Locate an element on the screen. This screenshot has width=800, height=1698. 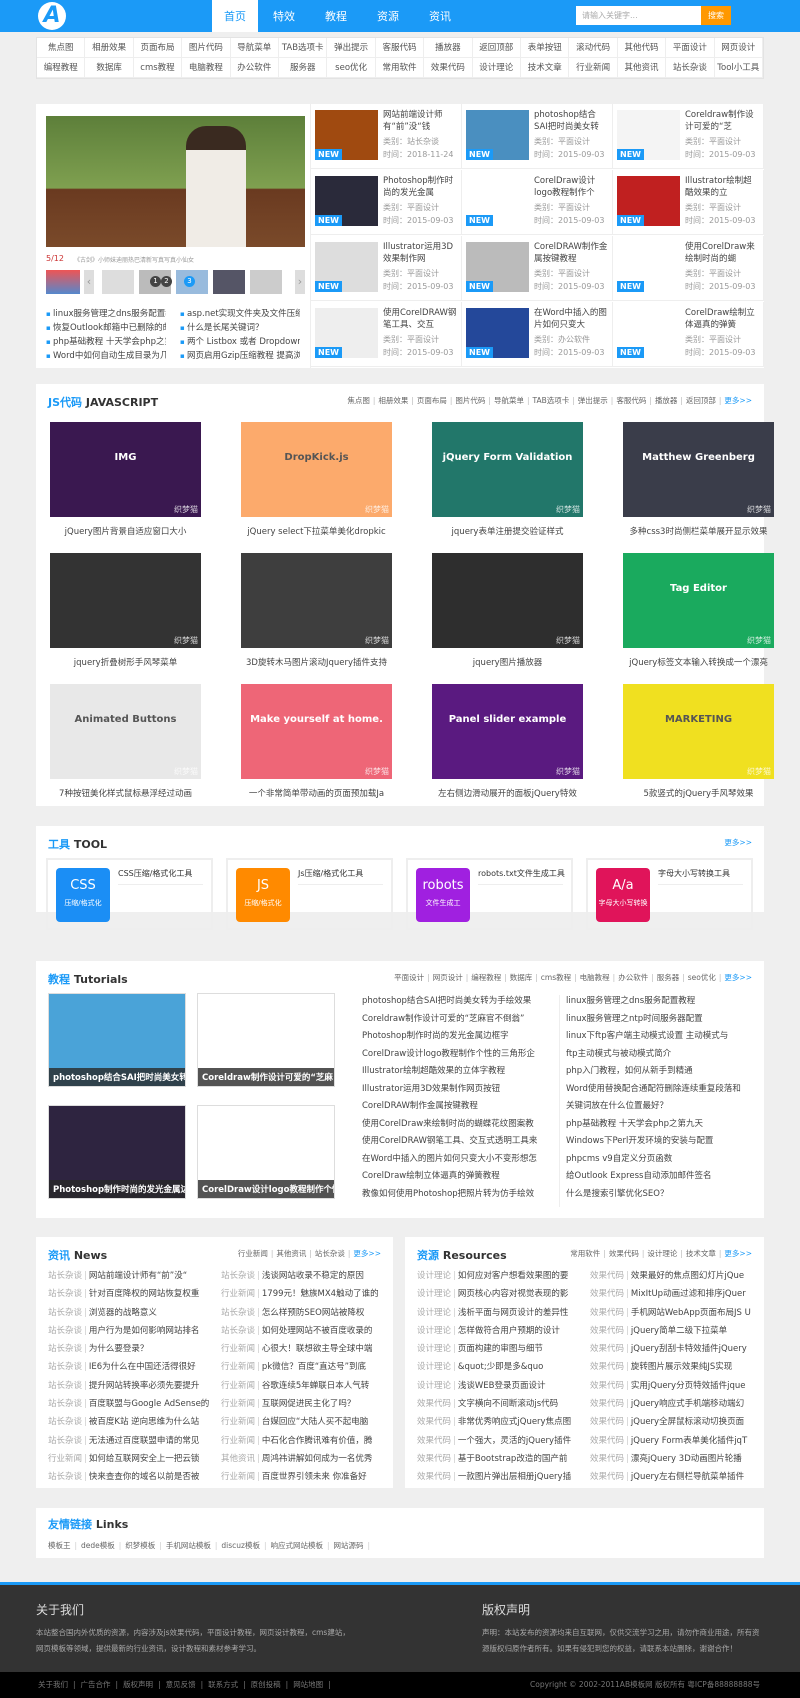
category-link: 服务器 is located at coordinates (303, 68).